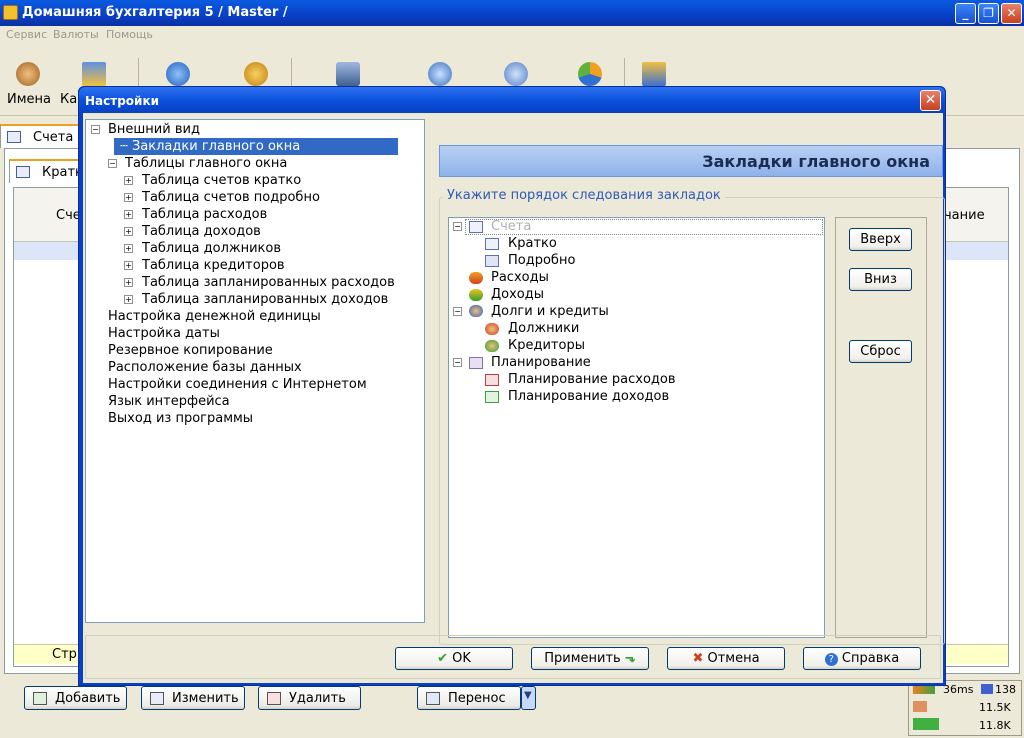  What do you see at coordinates (476, 295) in the screenshot?
I see `coins-income-icon` at bounding box center [476, 295].